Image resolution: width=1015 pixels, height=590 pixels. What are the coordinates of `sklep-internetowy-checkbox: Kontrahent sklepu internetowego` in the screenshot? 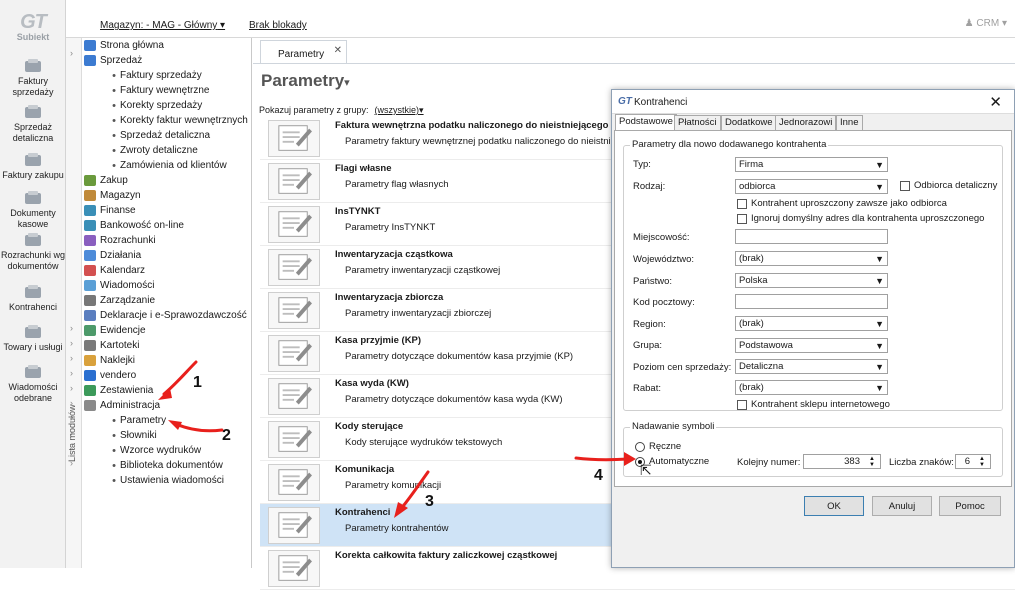 It's located at (813, 404).